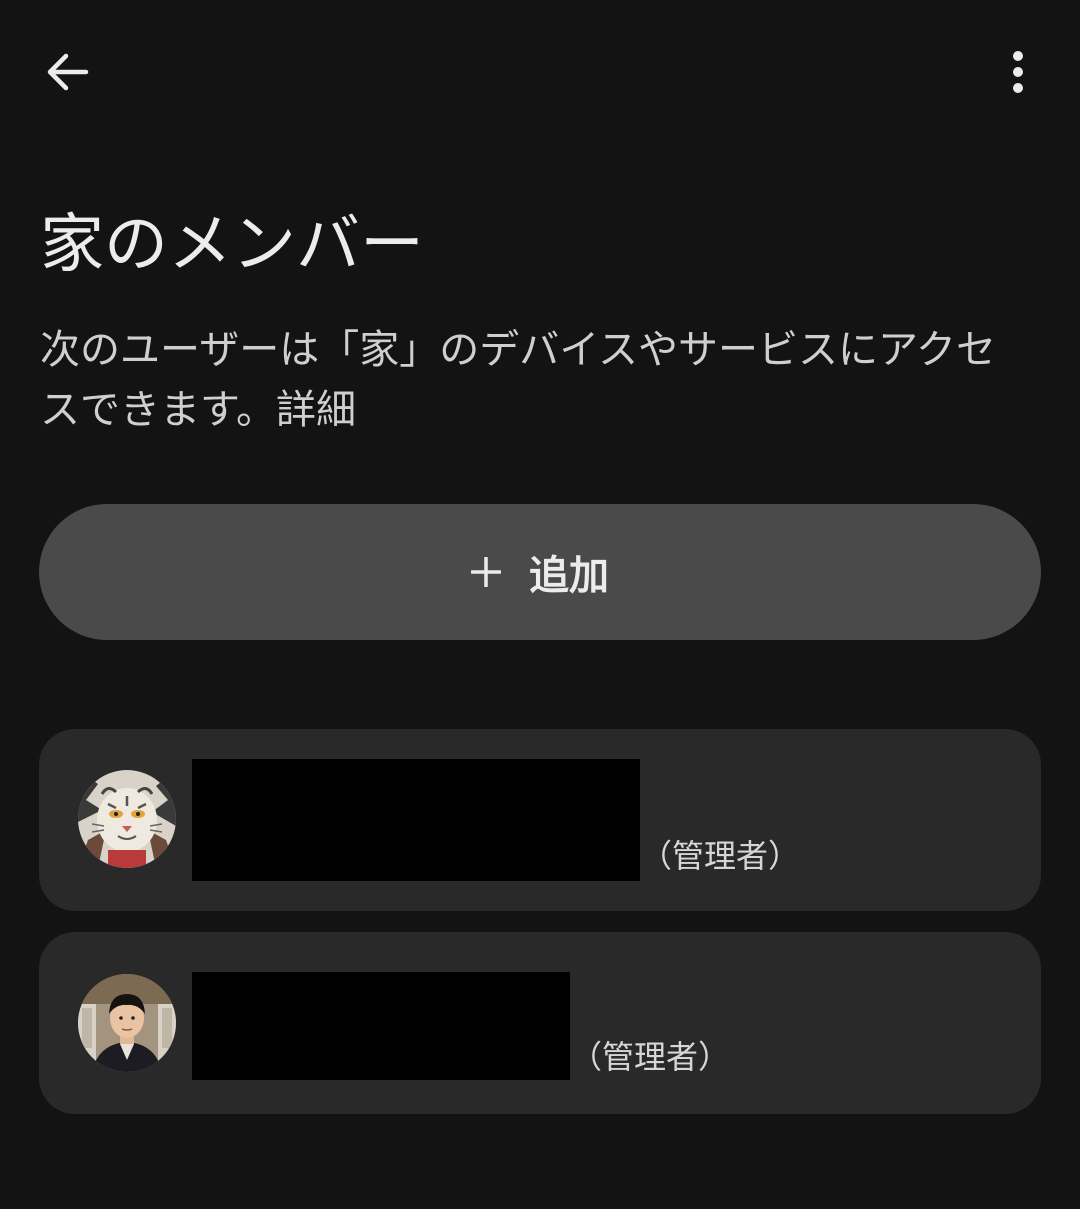 The width and height of the screenshot is (1080, 1209). I want to click on more-vert-icon, so click(1018, 72).